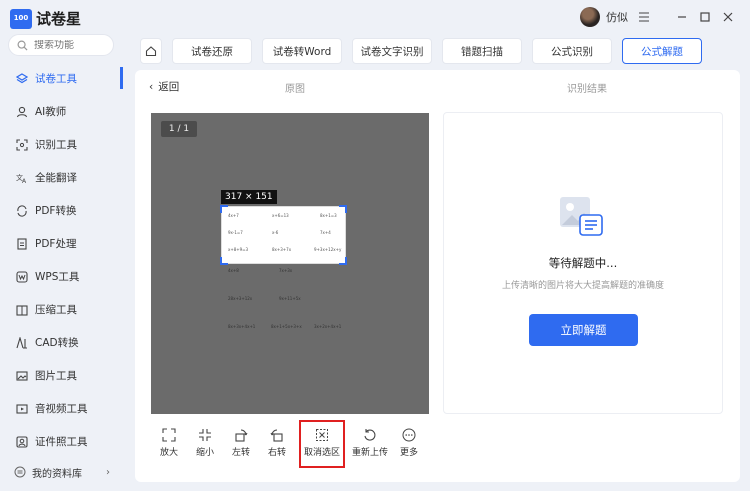  What do you see at coordinates (295, 89) in the screenshot?
I see `original-header: 原图` at bounding box center [295, 89].